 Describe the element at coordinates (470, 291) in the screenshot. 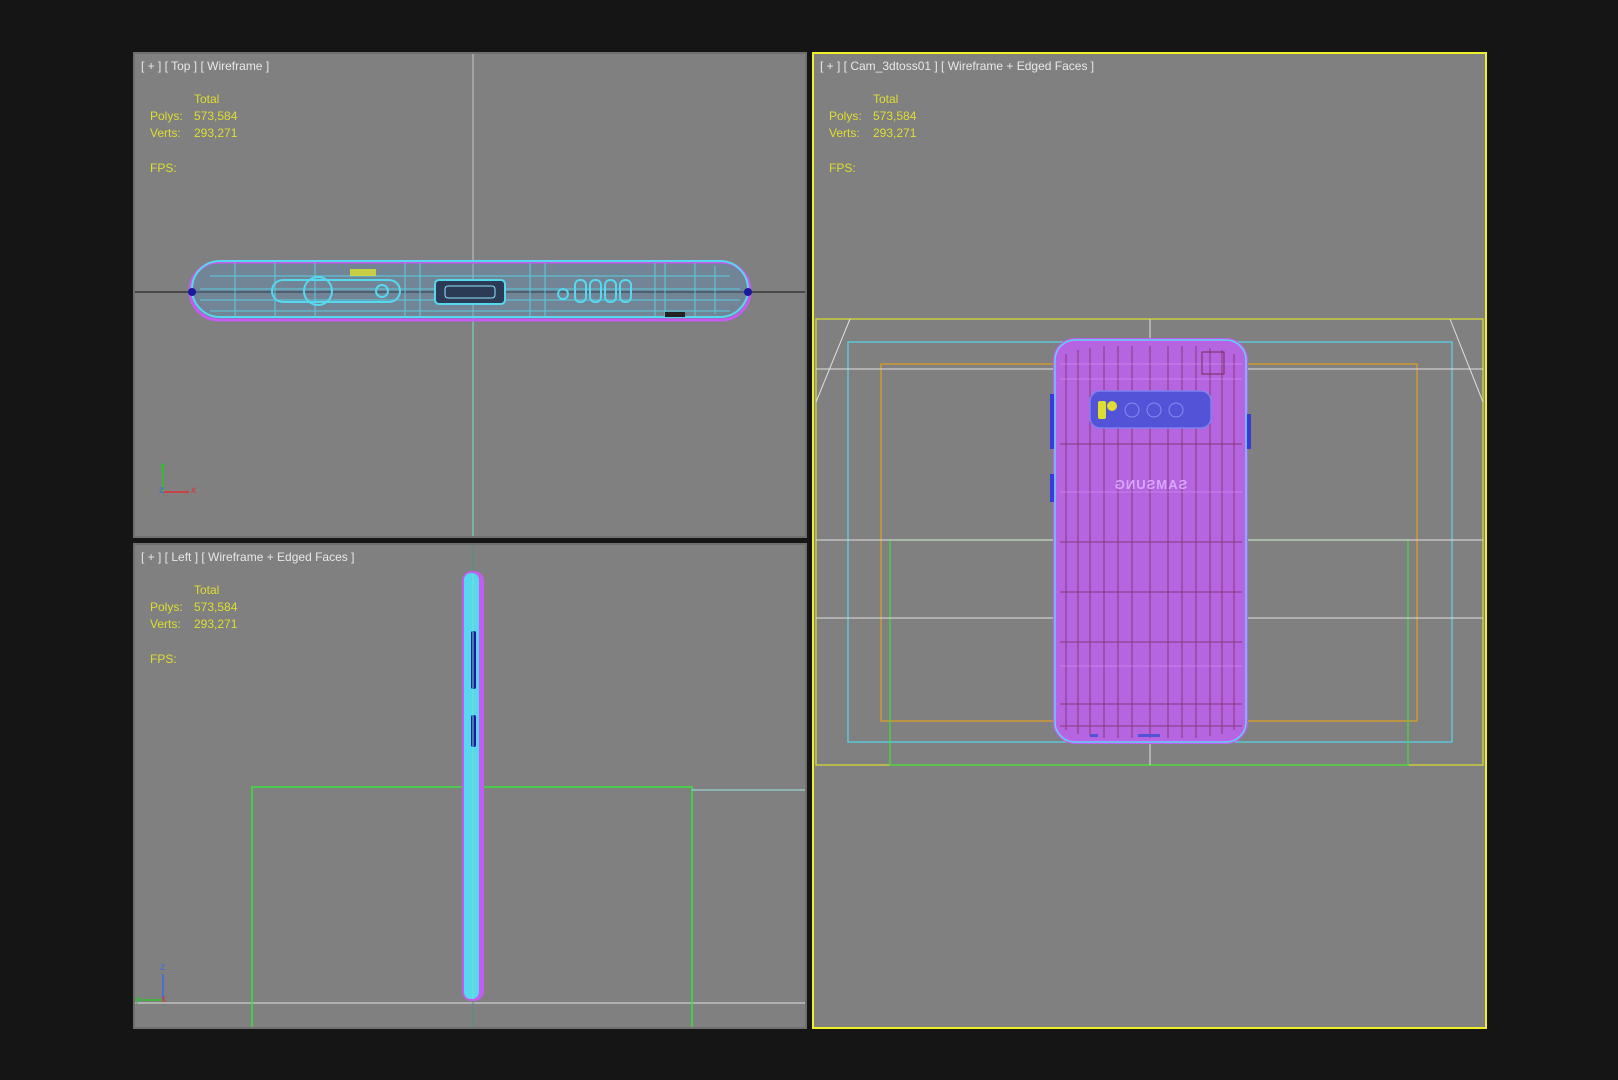

I see `phone-top-wireframe` at that location.